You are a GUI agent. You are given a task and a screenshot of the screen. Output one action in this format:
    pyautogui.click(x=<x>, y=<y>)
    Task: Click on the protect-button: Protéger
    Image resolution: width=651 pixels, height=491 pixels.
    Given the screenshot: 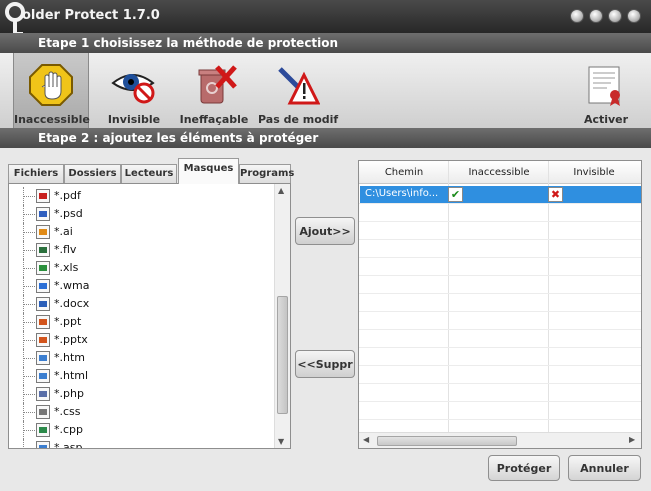 What is the action you would take?
    pyautogui.click(x=524, y=468)
    